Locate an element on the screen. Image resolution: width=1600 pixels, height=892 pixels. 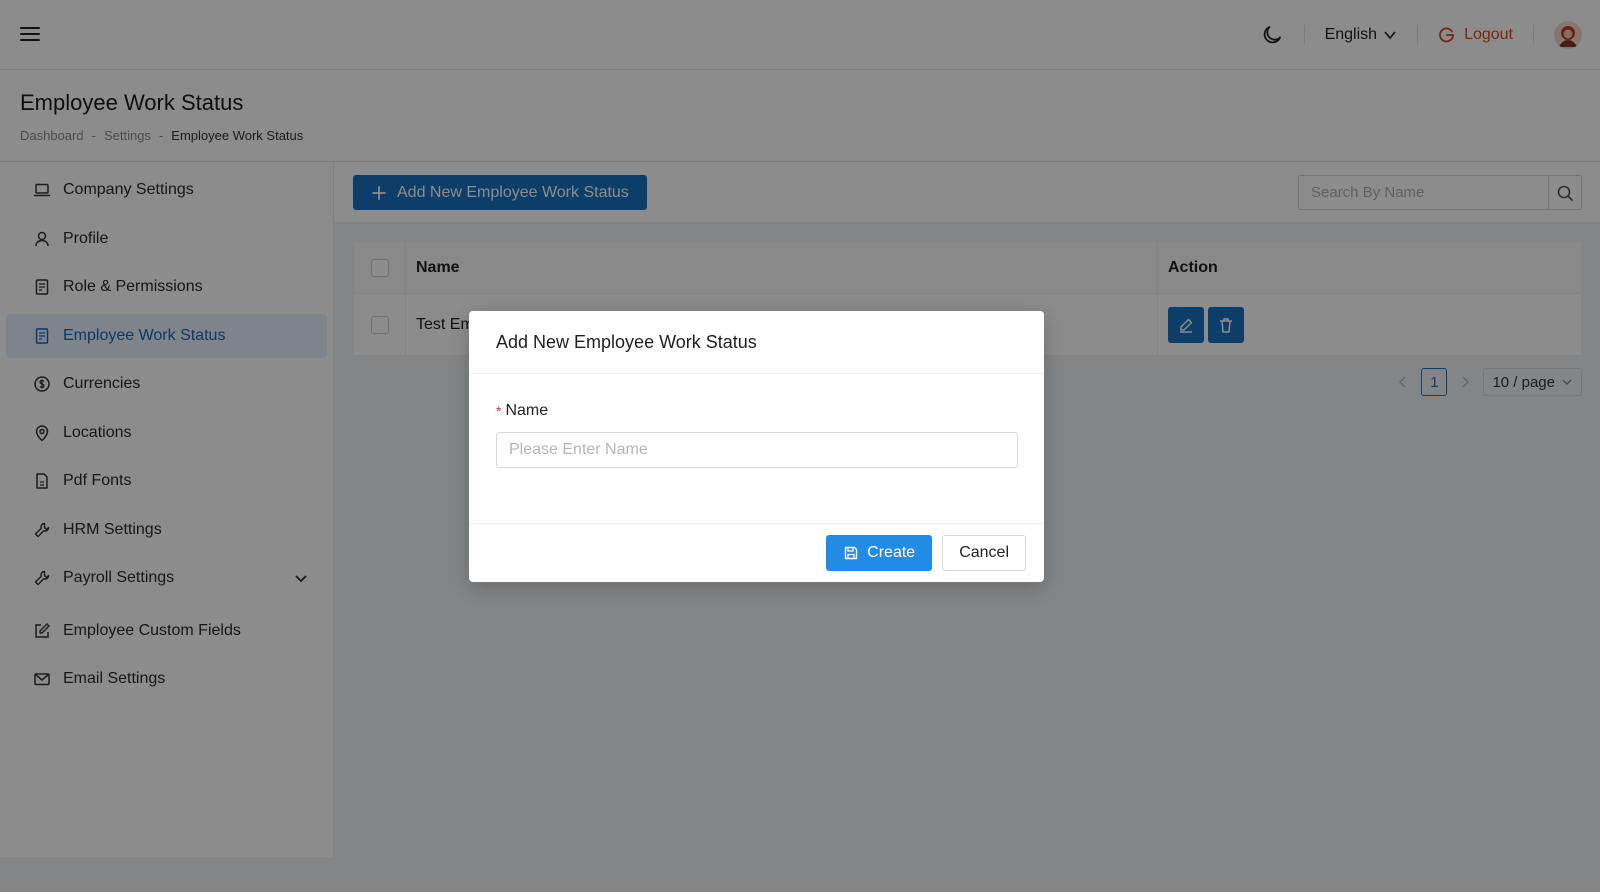
modal-footer: Create Cancel is located at coordinates (756, 553).